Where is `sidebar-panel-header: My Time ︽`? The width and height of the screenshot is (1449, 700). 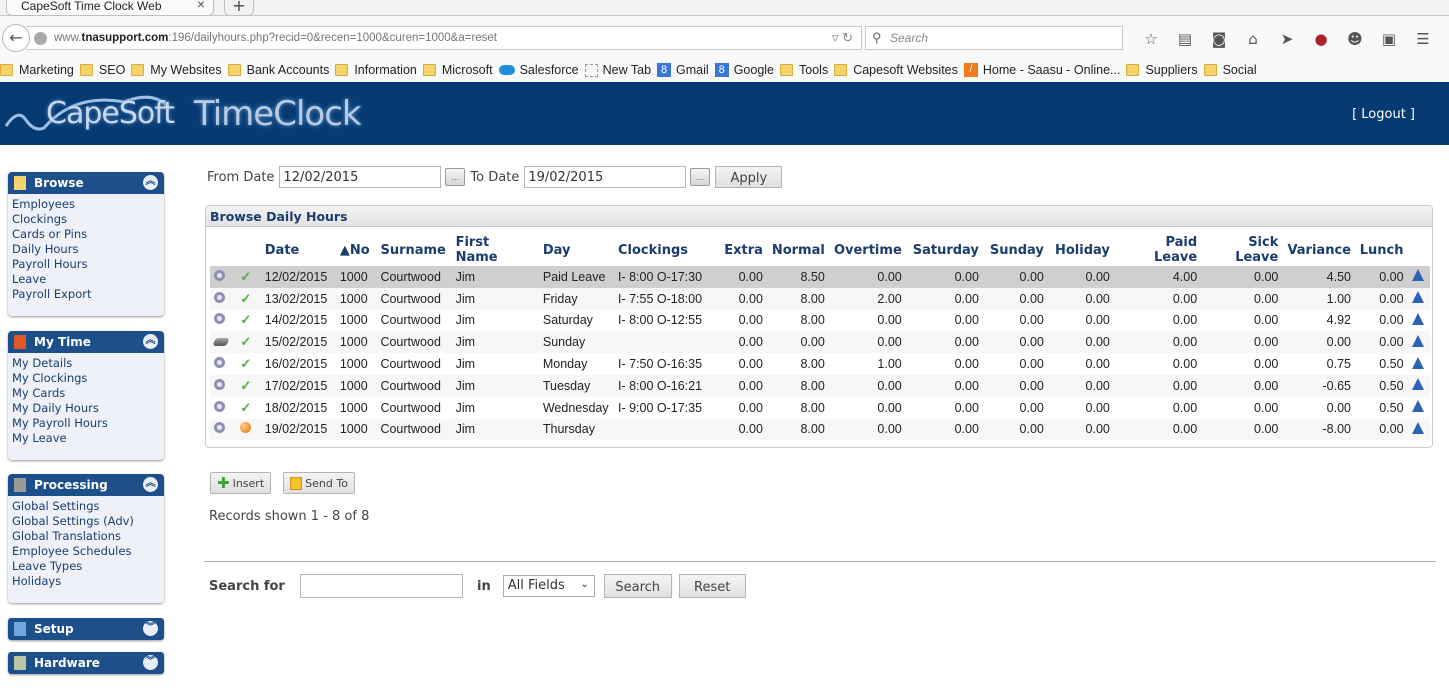
sidebar-panel-header: My Time ︽ is located at coordinates (86, 342).